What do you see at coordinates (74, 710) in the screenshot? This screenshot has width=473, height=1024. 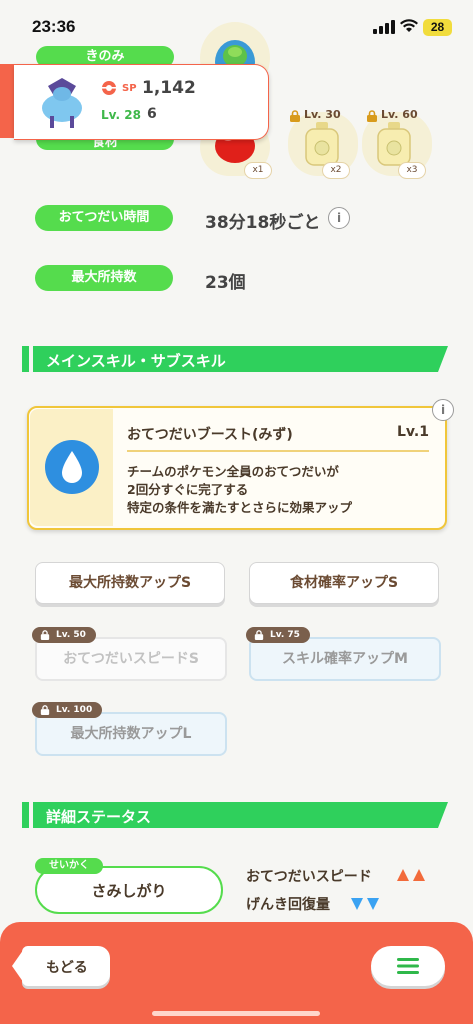 I see `sub-skill-5-lock-level: Lv. 100` at bounding box center [74, 710].